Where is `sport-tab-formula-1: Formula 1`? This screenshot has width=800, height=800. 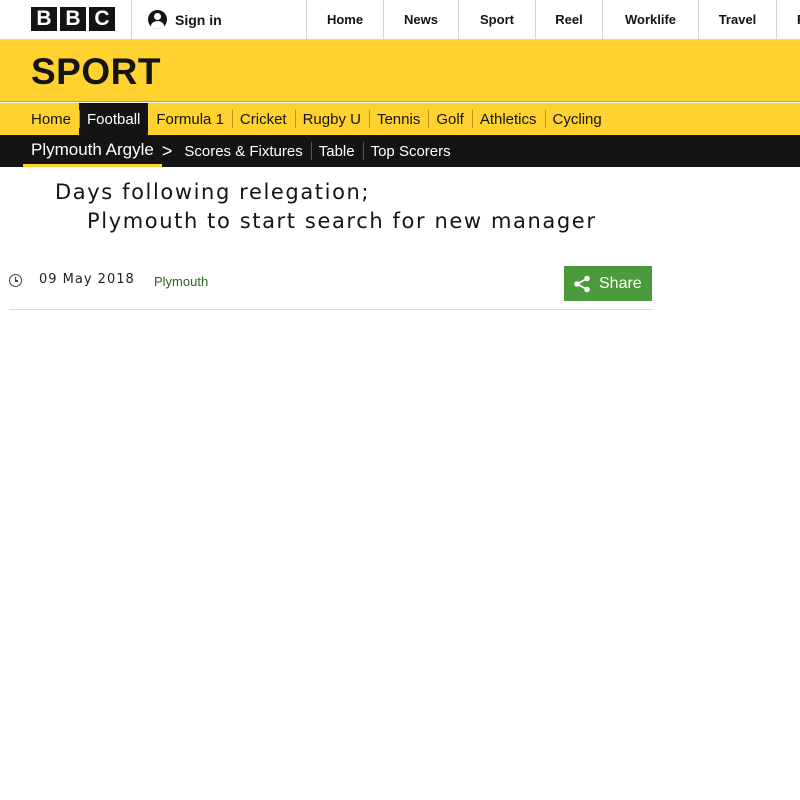
sport-tab-formula-1: Formula 1 is located at coordinates (190, 119).